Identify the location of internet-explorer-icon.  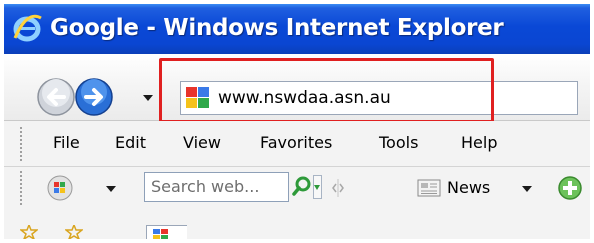
(27, 28).